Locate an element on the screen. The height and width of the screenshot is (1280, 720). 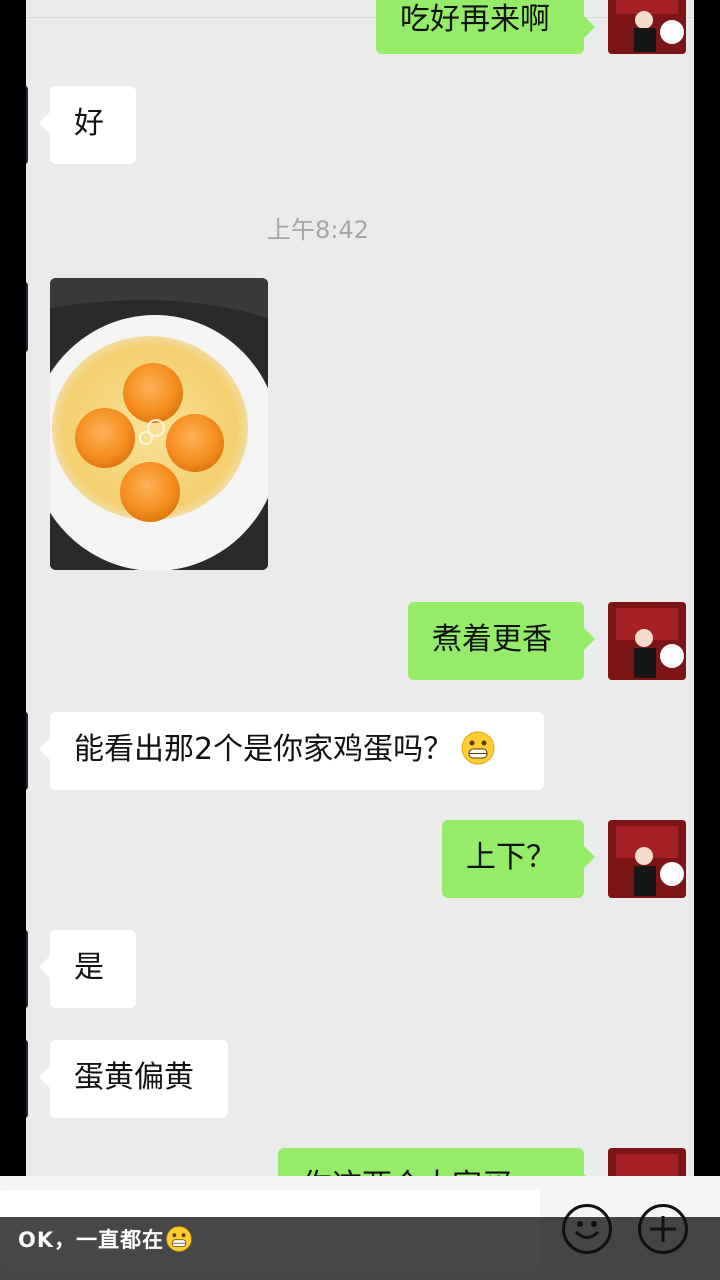
image-message-eggs is located at coordinates (159, 424).